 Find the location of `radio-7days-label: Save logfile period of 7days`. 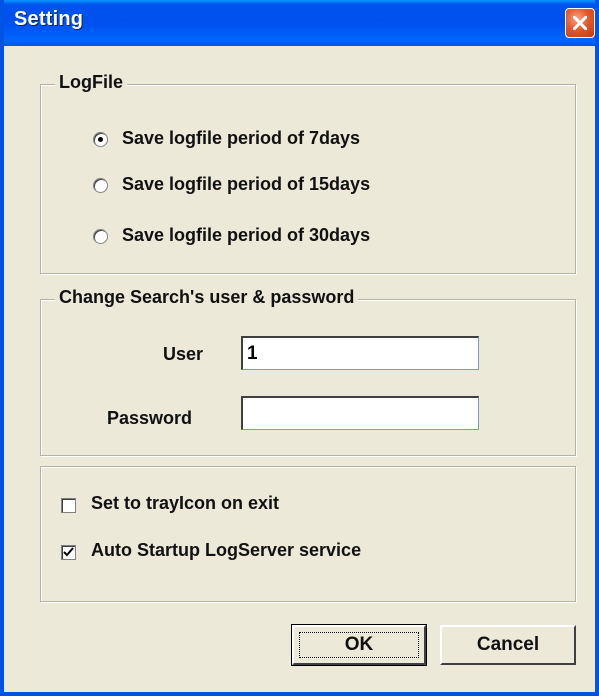

radio-7days-label: Save logfile period of 7days is located at coordinates (241, 138).